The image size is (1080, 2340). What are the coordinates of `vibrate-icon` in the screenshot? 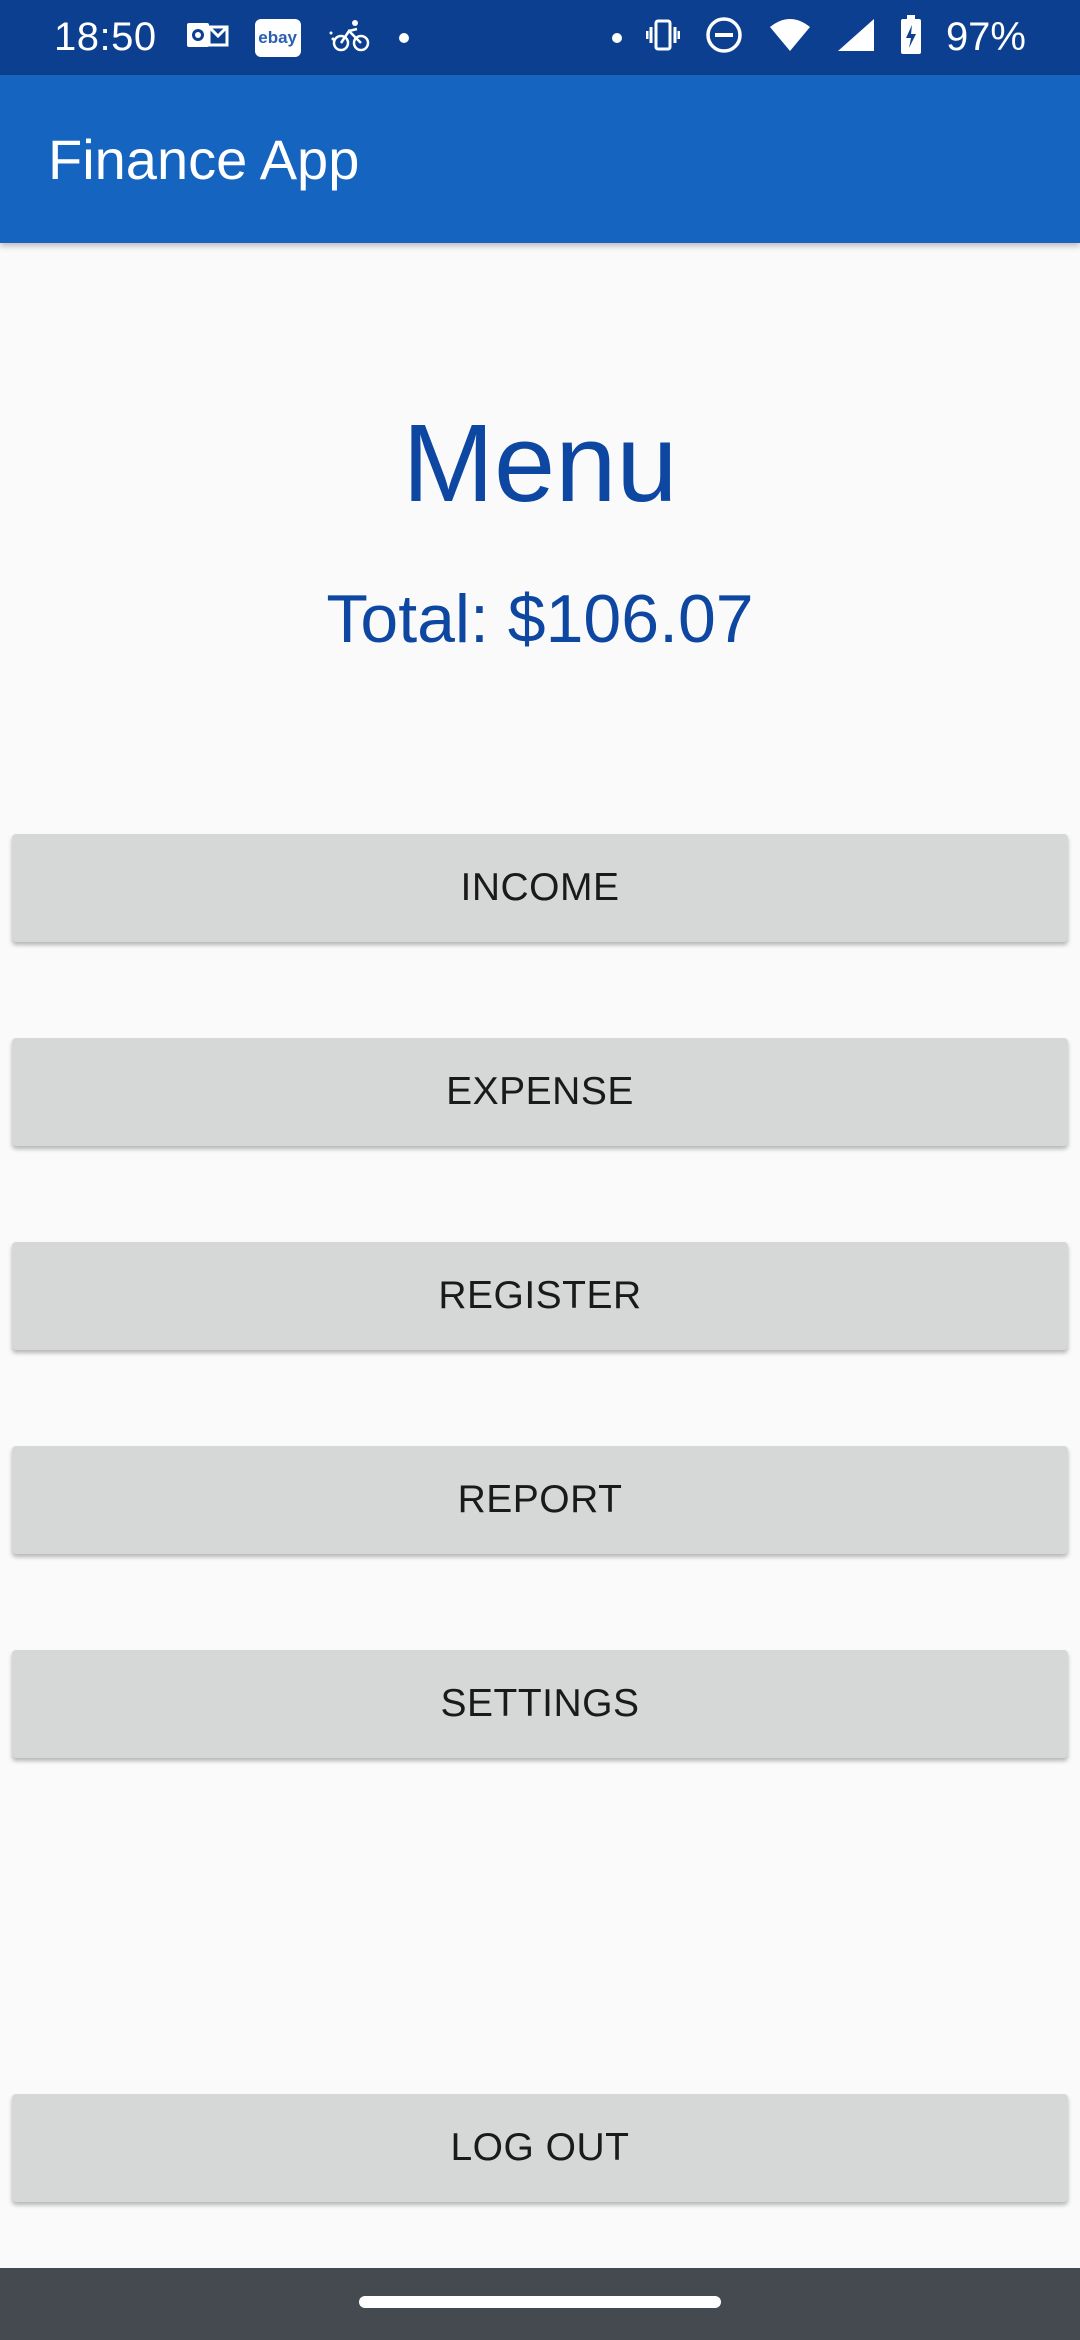 It's located at (663, 37).